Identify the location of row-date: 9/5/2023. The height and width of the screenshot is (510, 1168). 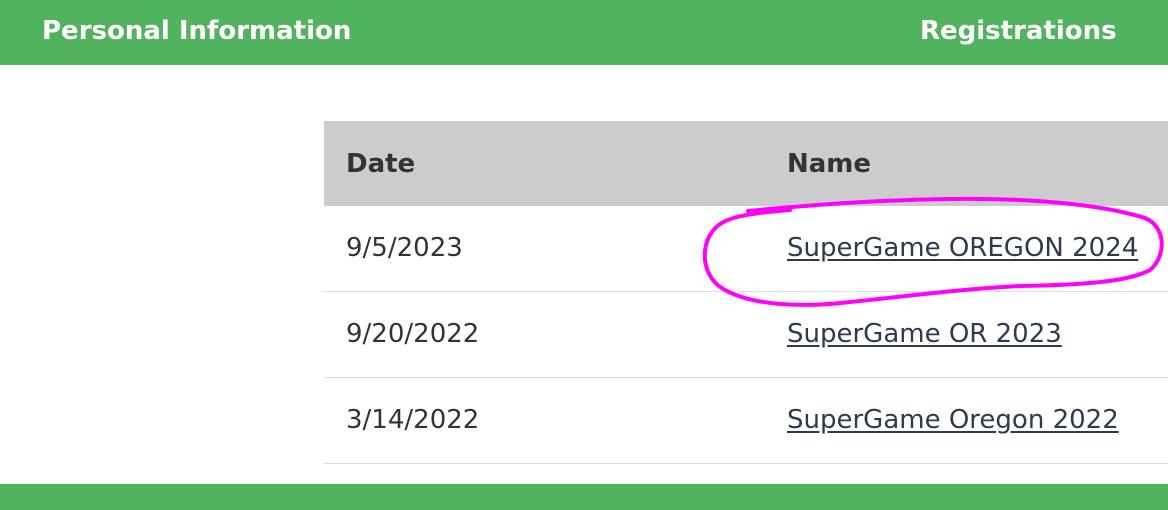
(404, 248).